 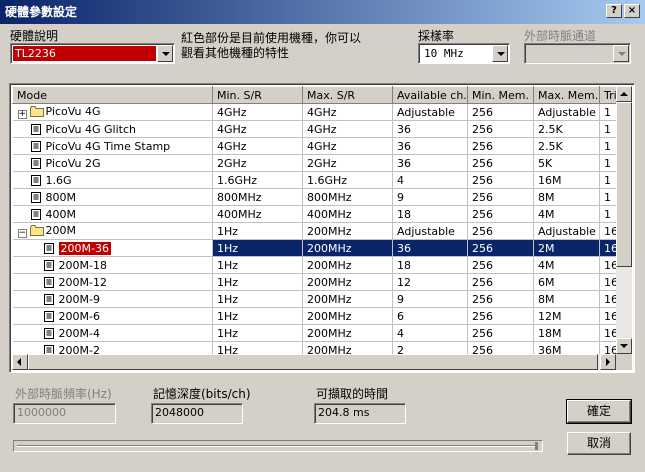 I want to click on hardware-label: 硬體說明, so click(x=34, y=36).